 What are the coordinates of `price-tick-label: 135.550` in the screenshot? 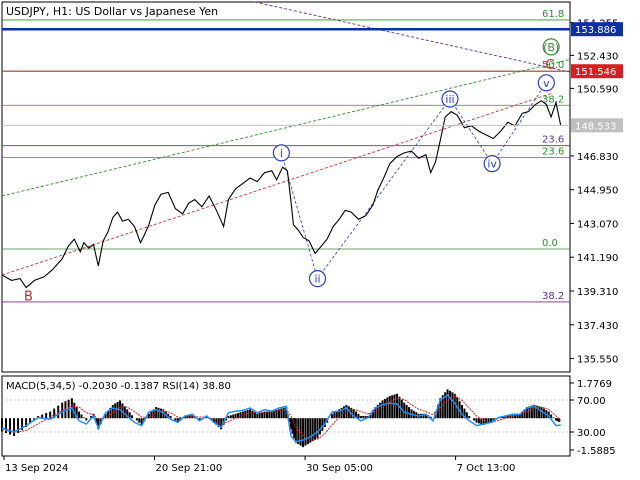 It's located at (597, 360).